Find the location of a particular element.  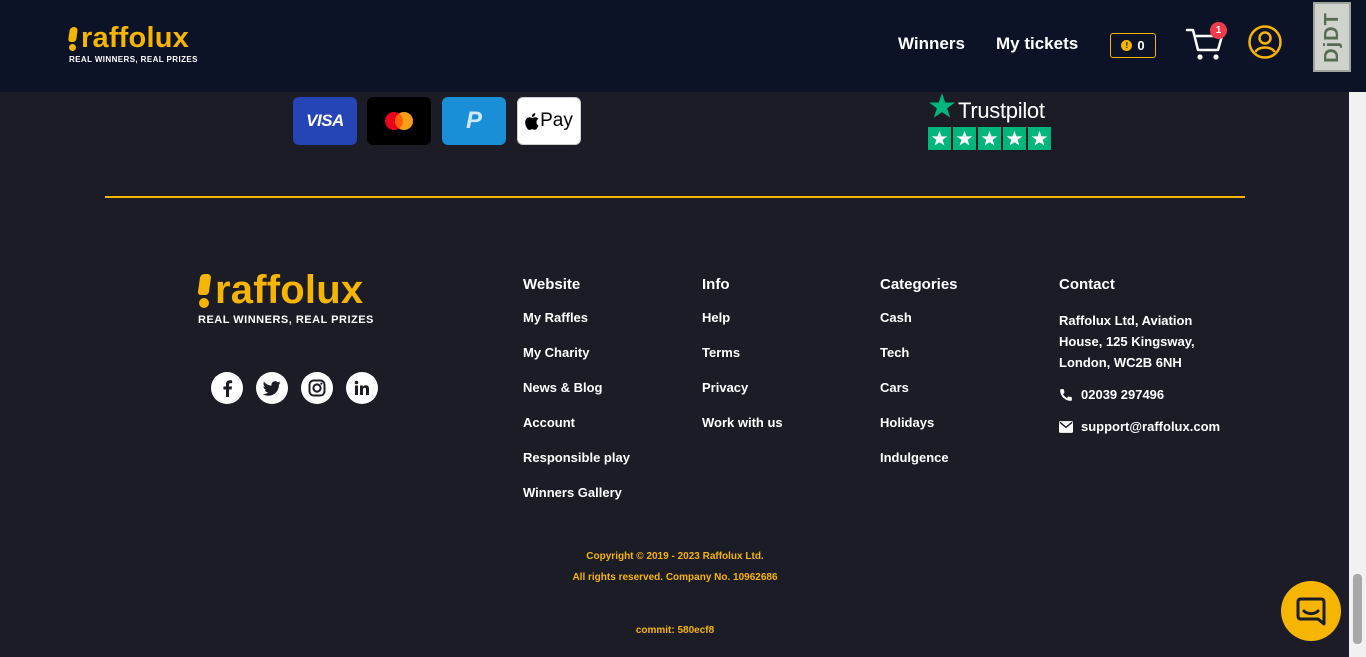

visa-label: VISA is located at coordinates (325, 120).